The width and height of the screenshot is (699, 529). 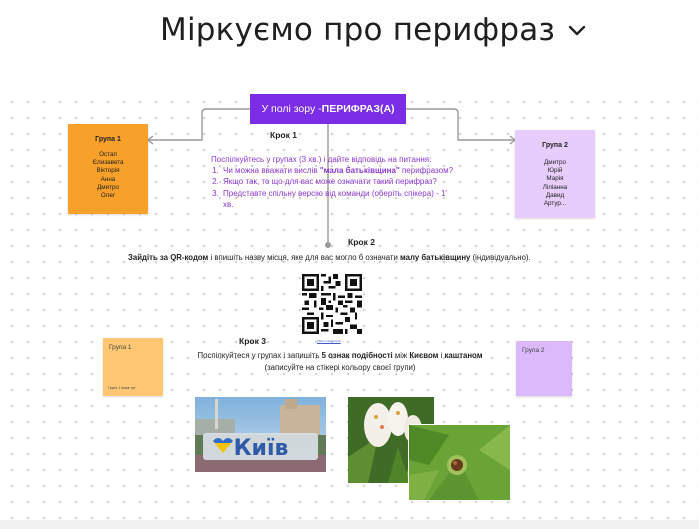 I want to click on name-item: Анна, so click(x=108, y=179).